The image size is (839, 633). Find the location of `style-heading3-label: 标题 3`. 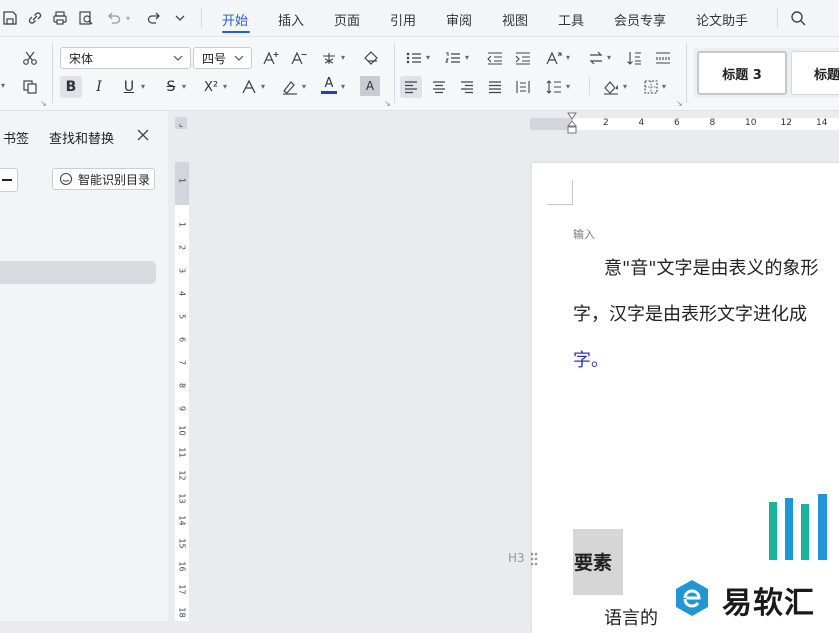

style-heading3-label: 标题 3 is located at coordinates (742, 75).